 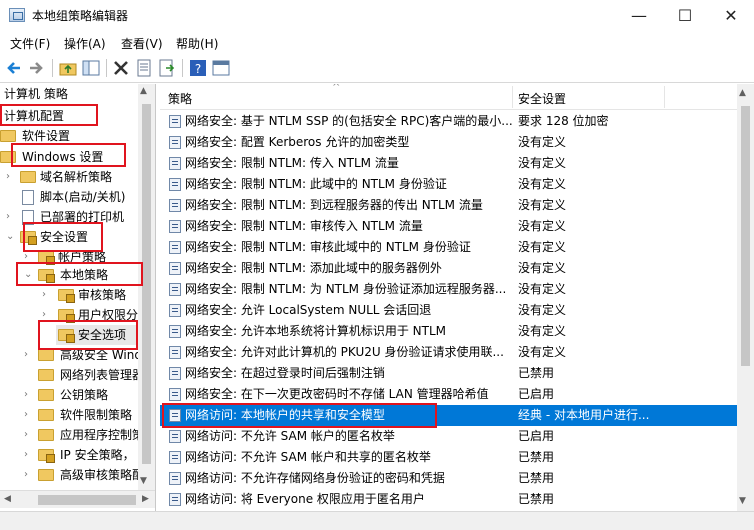 I want to click on table-row: 网络访问: 将 Everyone 权限应用于匿名用户 已禁用, so click(x=457, y=499).